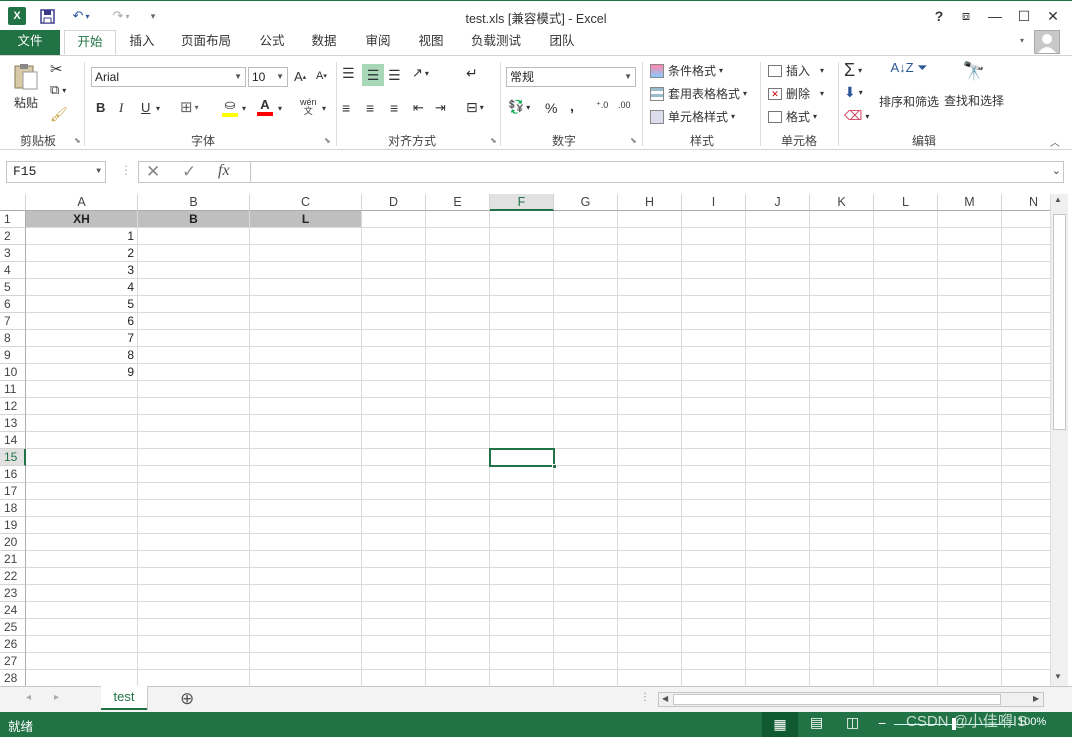 The height and width of the screenshot is (737, 1072). Describe the element at coordinates (586, 491) in the screenshot. I see `cell-g17` at that location.